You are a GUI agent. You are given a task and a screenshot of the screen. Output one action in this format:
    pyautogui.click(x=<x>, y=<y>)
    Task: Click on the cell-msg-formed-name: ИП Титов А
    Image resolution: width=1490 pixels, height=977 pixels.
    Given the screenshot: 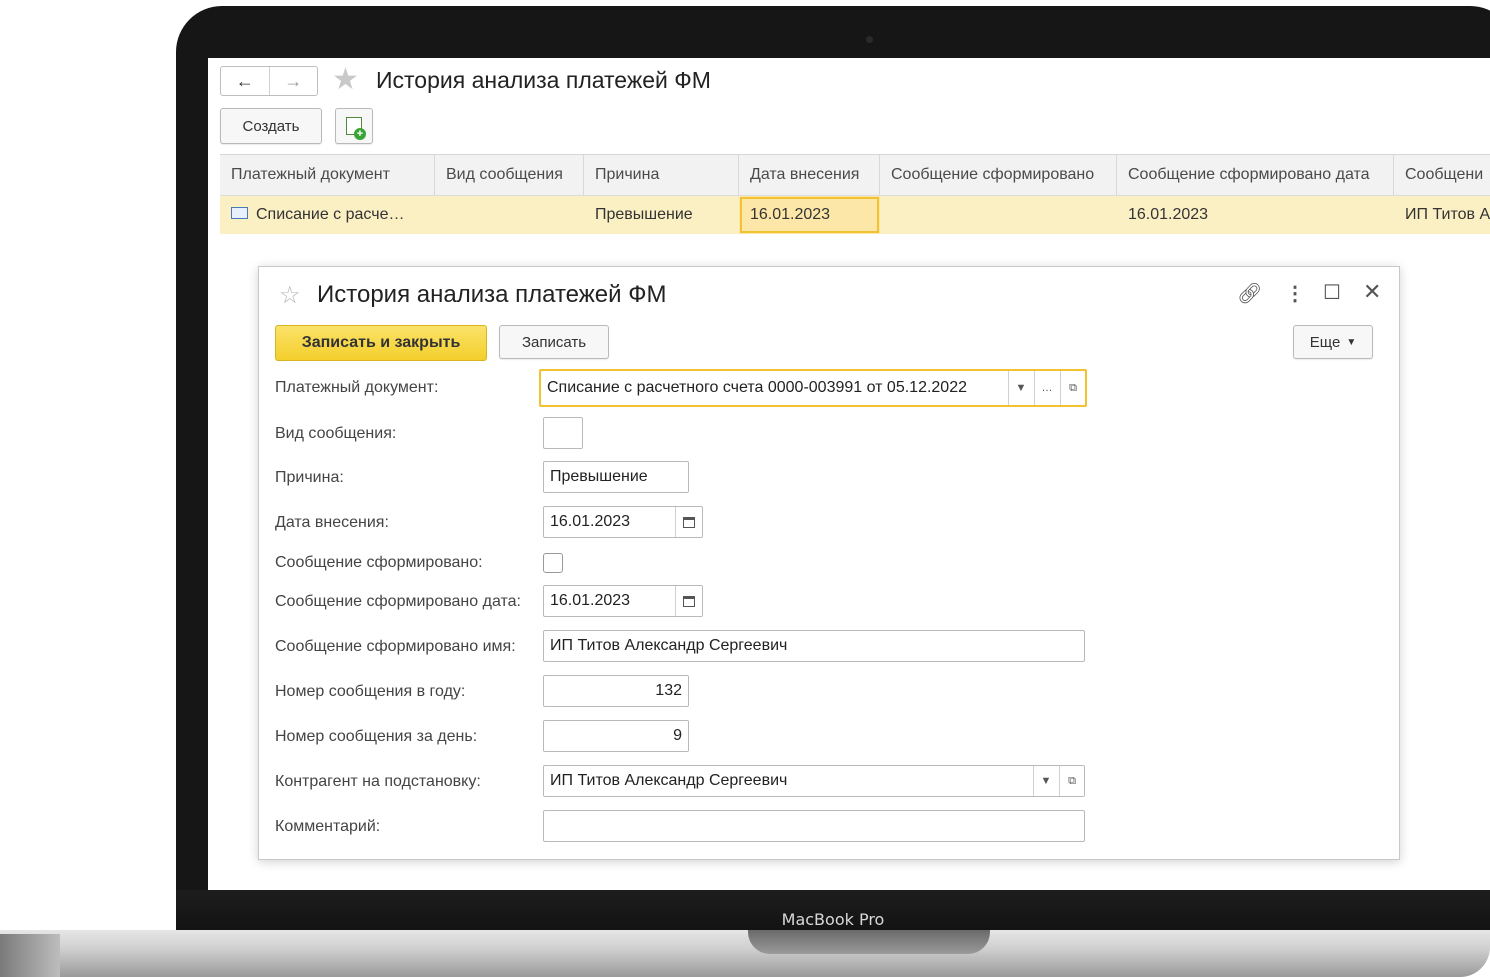 What is the action you would take?
    pyautogui.click(x=1442, y=215)
    